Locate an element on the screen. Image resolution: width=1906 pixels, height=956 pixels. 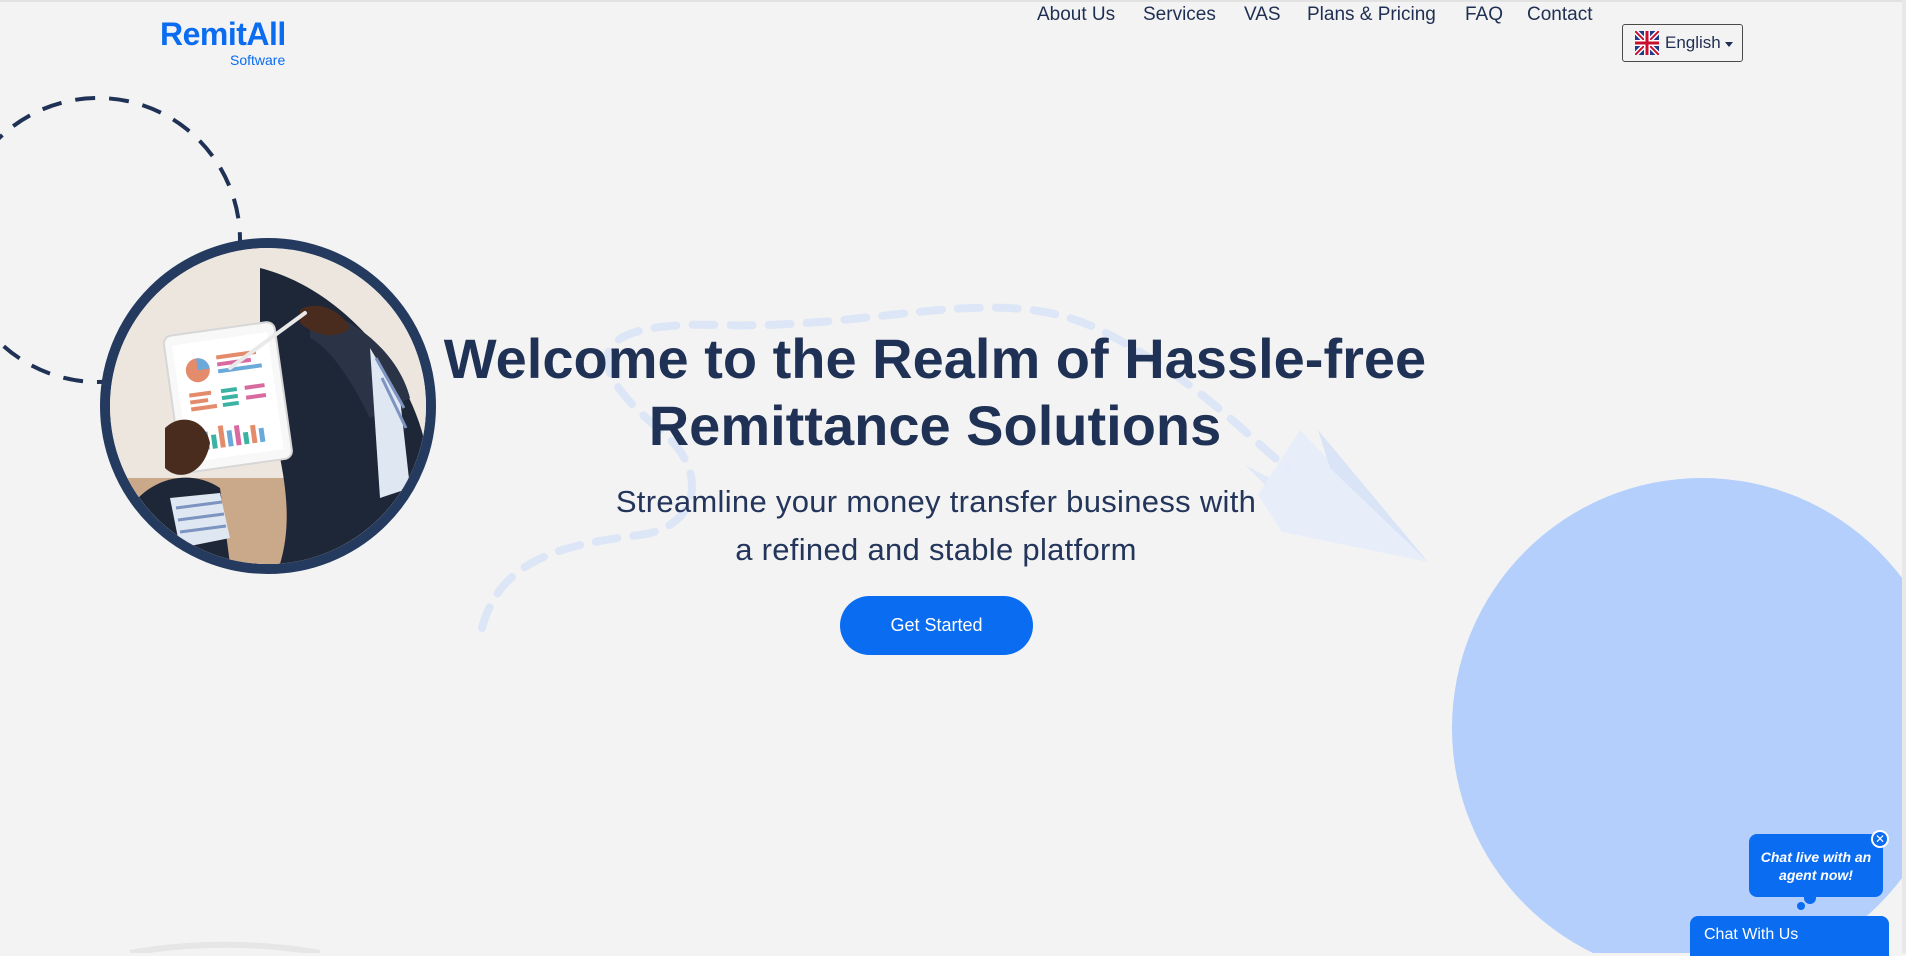
hero-photo is located at coordinates (268, 406).